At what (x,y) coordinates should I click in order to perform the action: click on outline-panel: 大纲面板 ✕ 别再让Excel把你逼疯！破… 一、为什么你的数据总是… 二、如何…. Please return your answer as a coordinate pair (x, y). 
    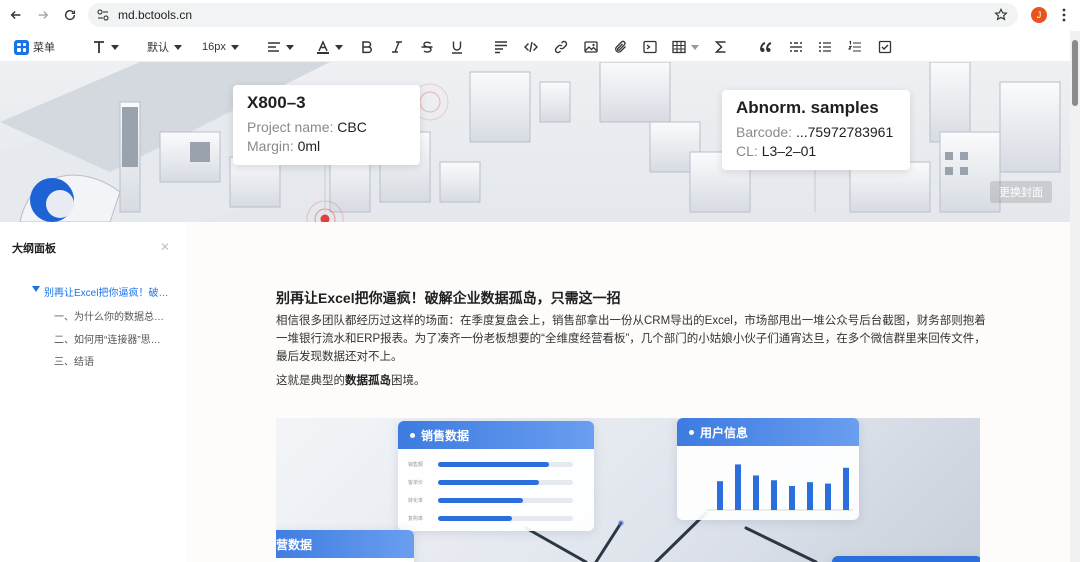
    Looking at the image, I should click on (93, 392).